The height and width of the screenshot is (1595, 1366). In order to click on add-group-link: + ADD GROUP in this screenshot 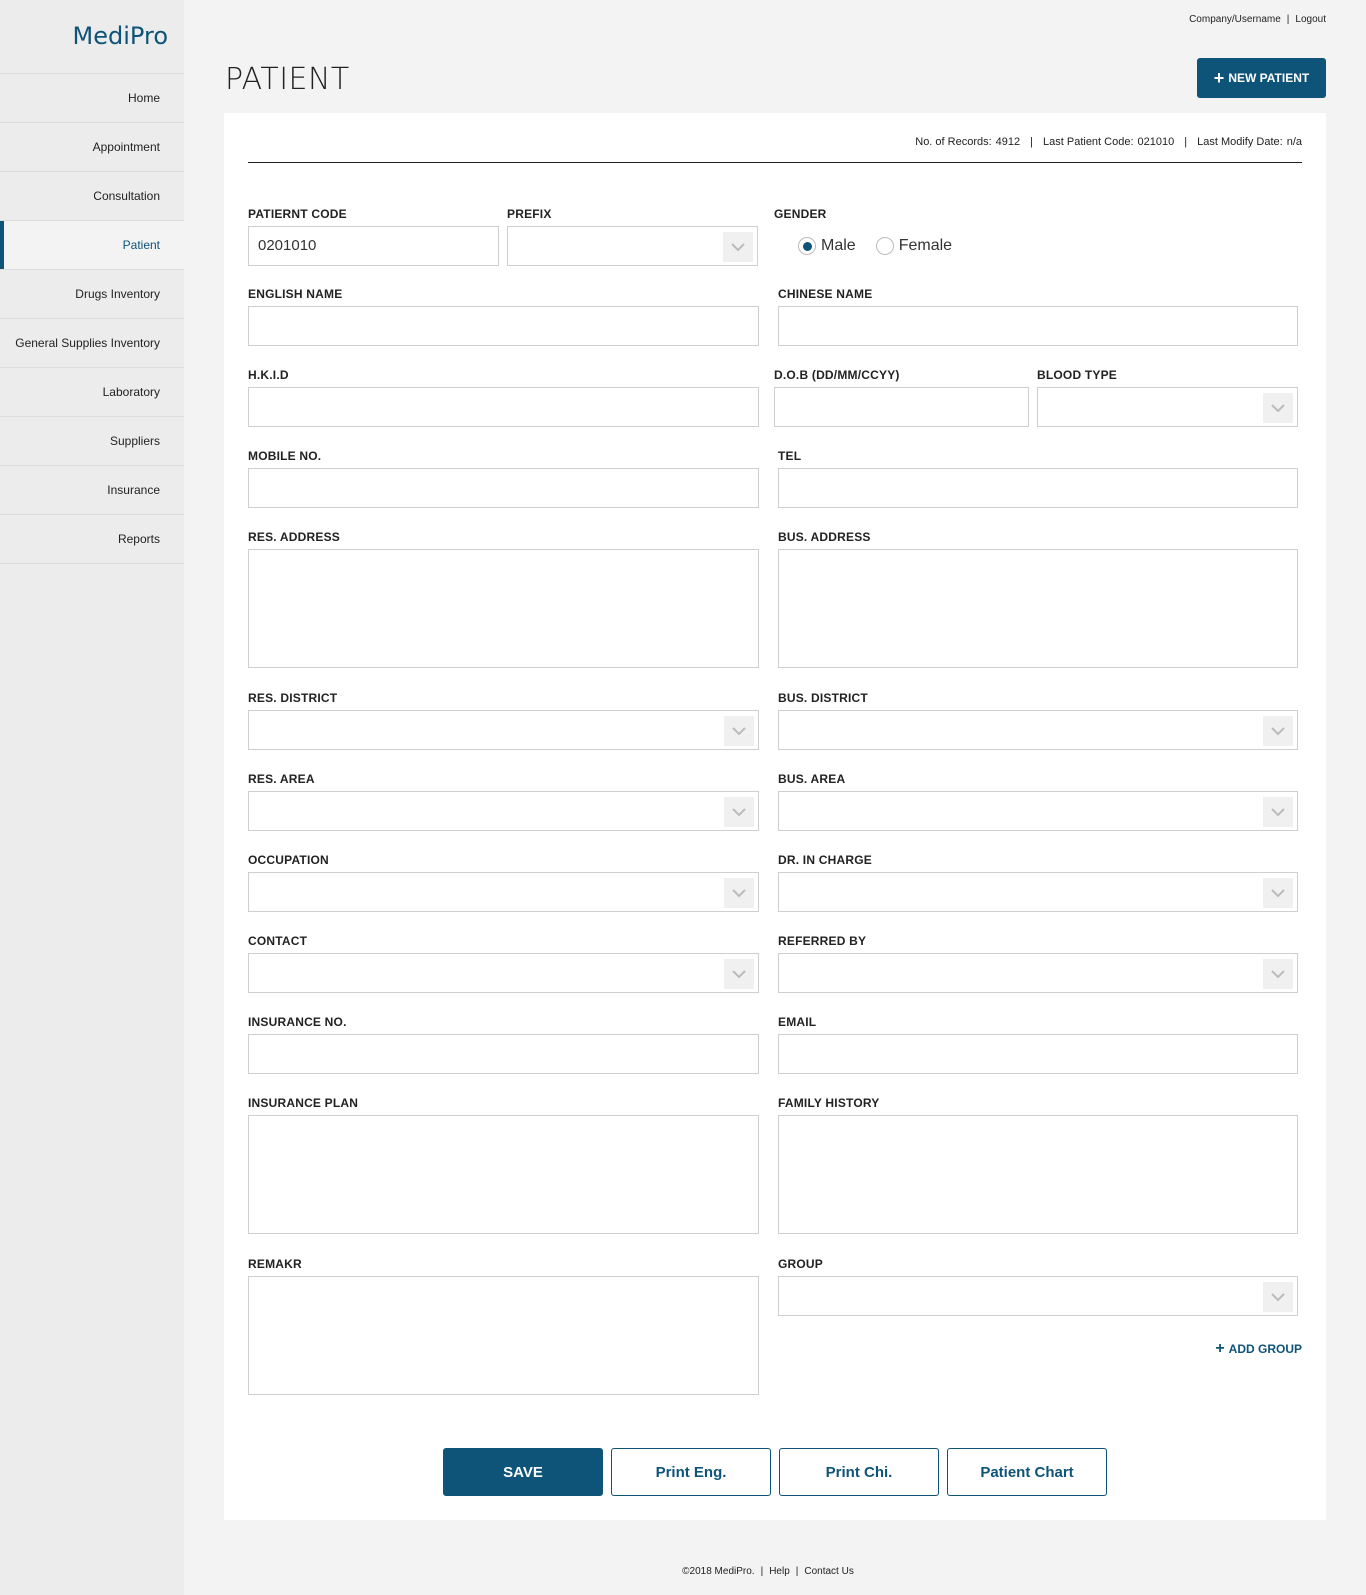, I will do `click(1258, 1349)`.